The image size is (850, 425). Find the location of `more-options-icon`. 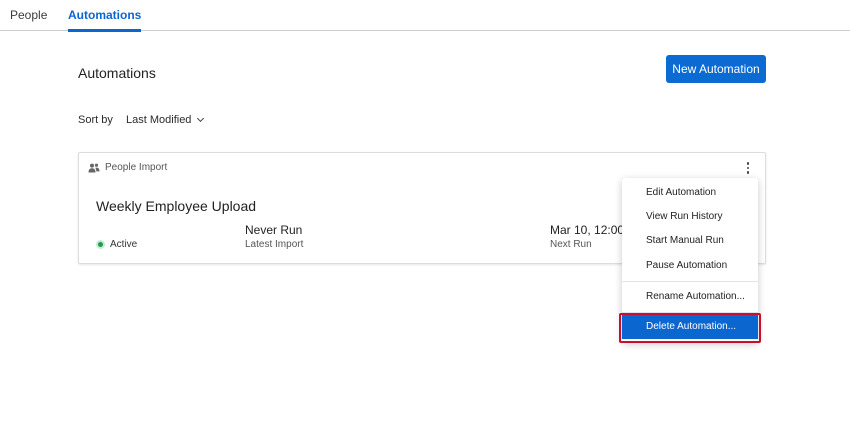

more-options-icon is located at coordinates (748, 169).